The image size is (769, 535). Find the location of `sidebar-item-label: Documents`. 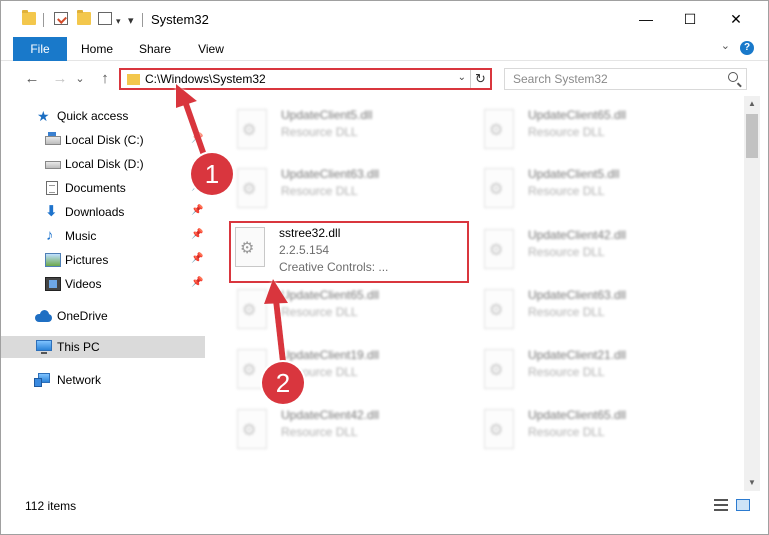

sidebar-item-label: Documents is located at coordinates (95, 188).